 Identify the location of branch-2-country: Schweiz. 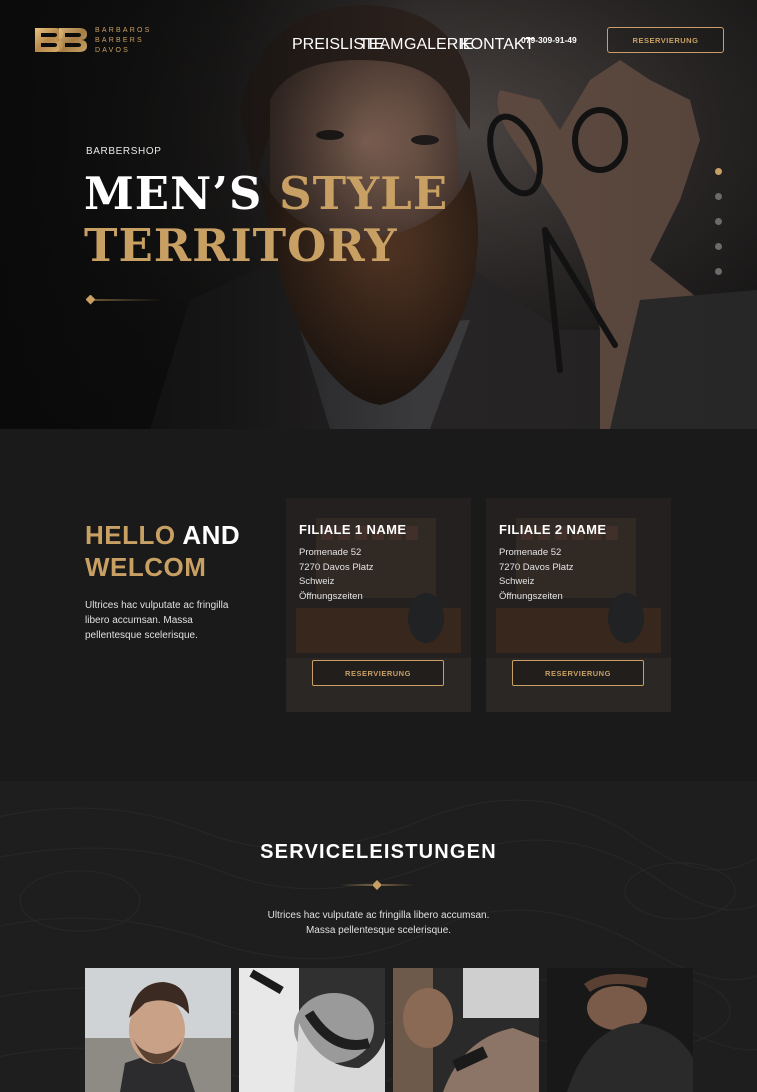
(517, 581).